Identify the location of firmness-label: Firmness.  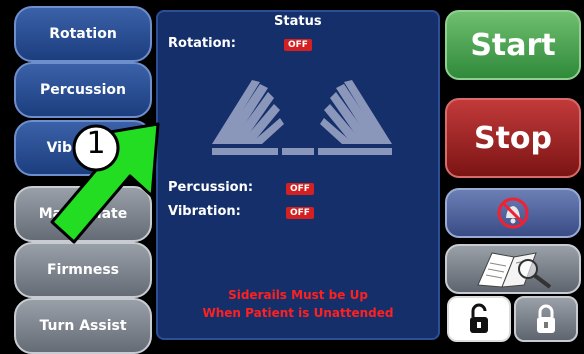
(83, 270).